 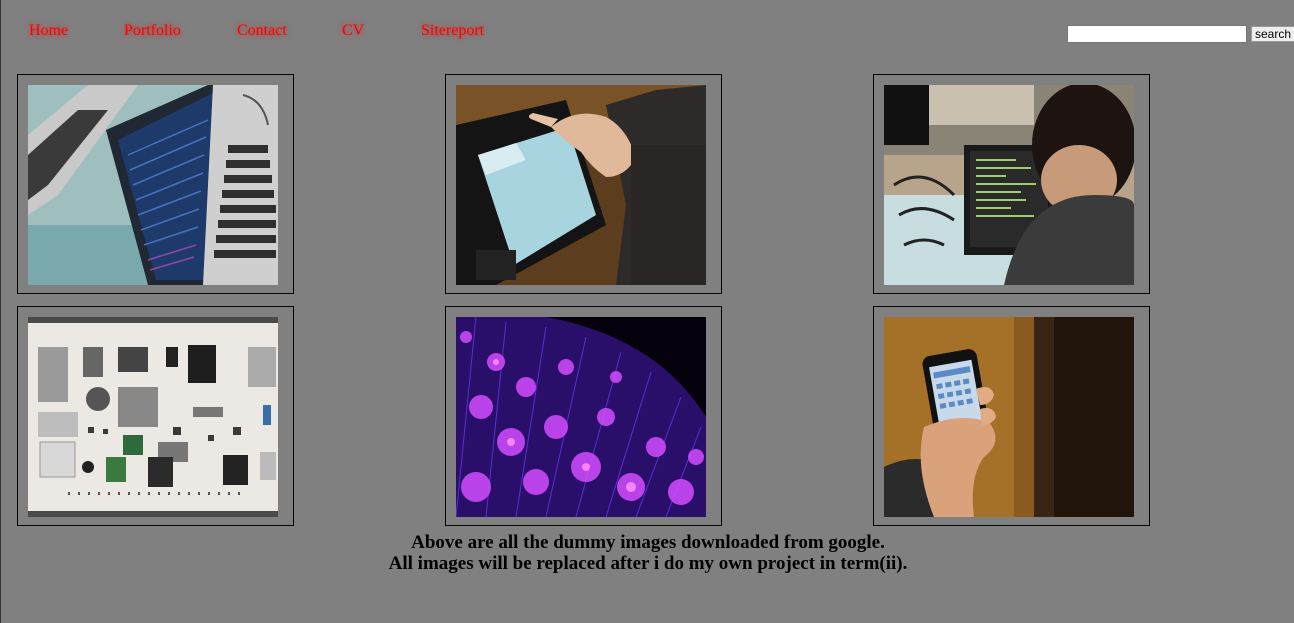 I want to click on search-button: search, so click(x=1272, y=34).